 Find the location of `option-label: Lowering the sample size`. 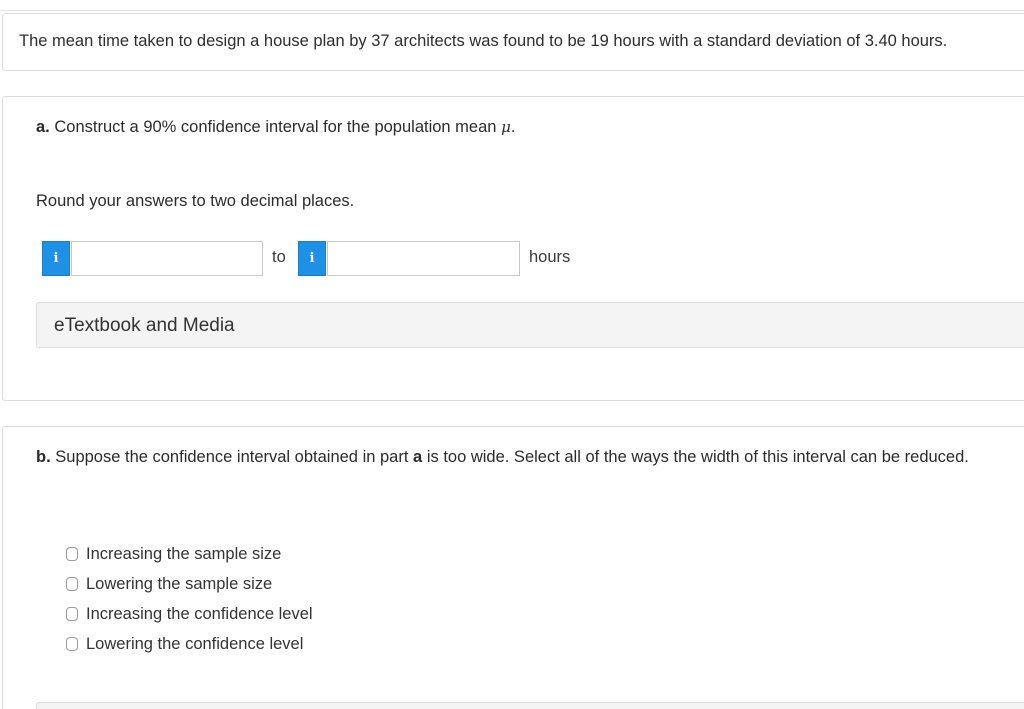

option-label: Lowering the sample size is located at coordinates (179, 583).